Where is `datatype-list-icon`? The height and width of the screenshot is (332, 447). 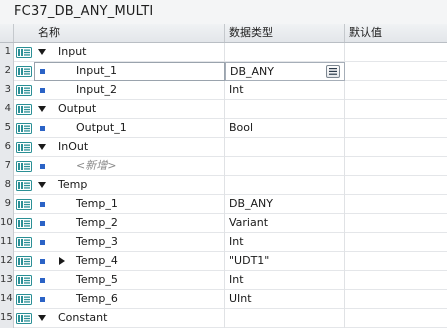
datatype-list-icon is located at coordinates (333, 71).